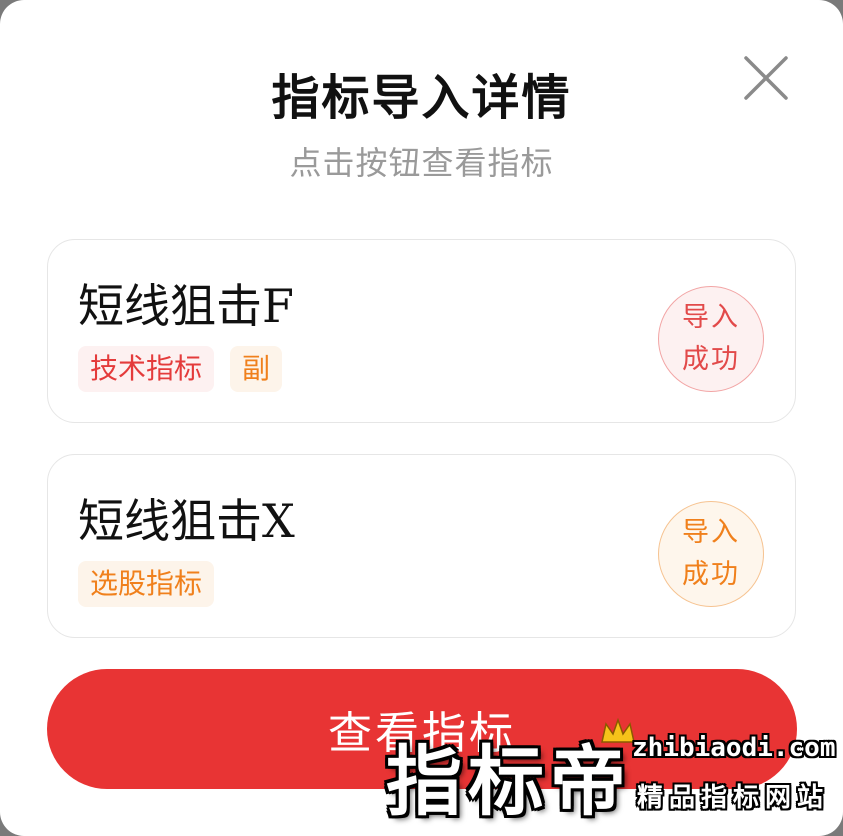 The height and width of the screenshot is (836, 843). I want to click on close-icon, so click(766, 78).